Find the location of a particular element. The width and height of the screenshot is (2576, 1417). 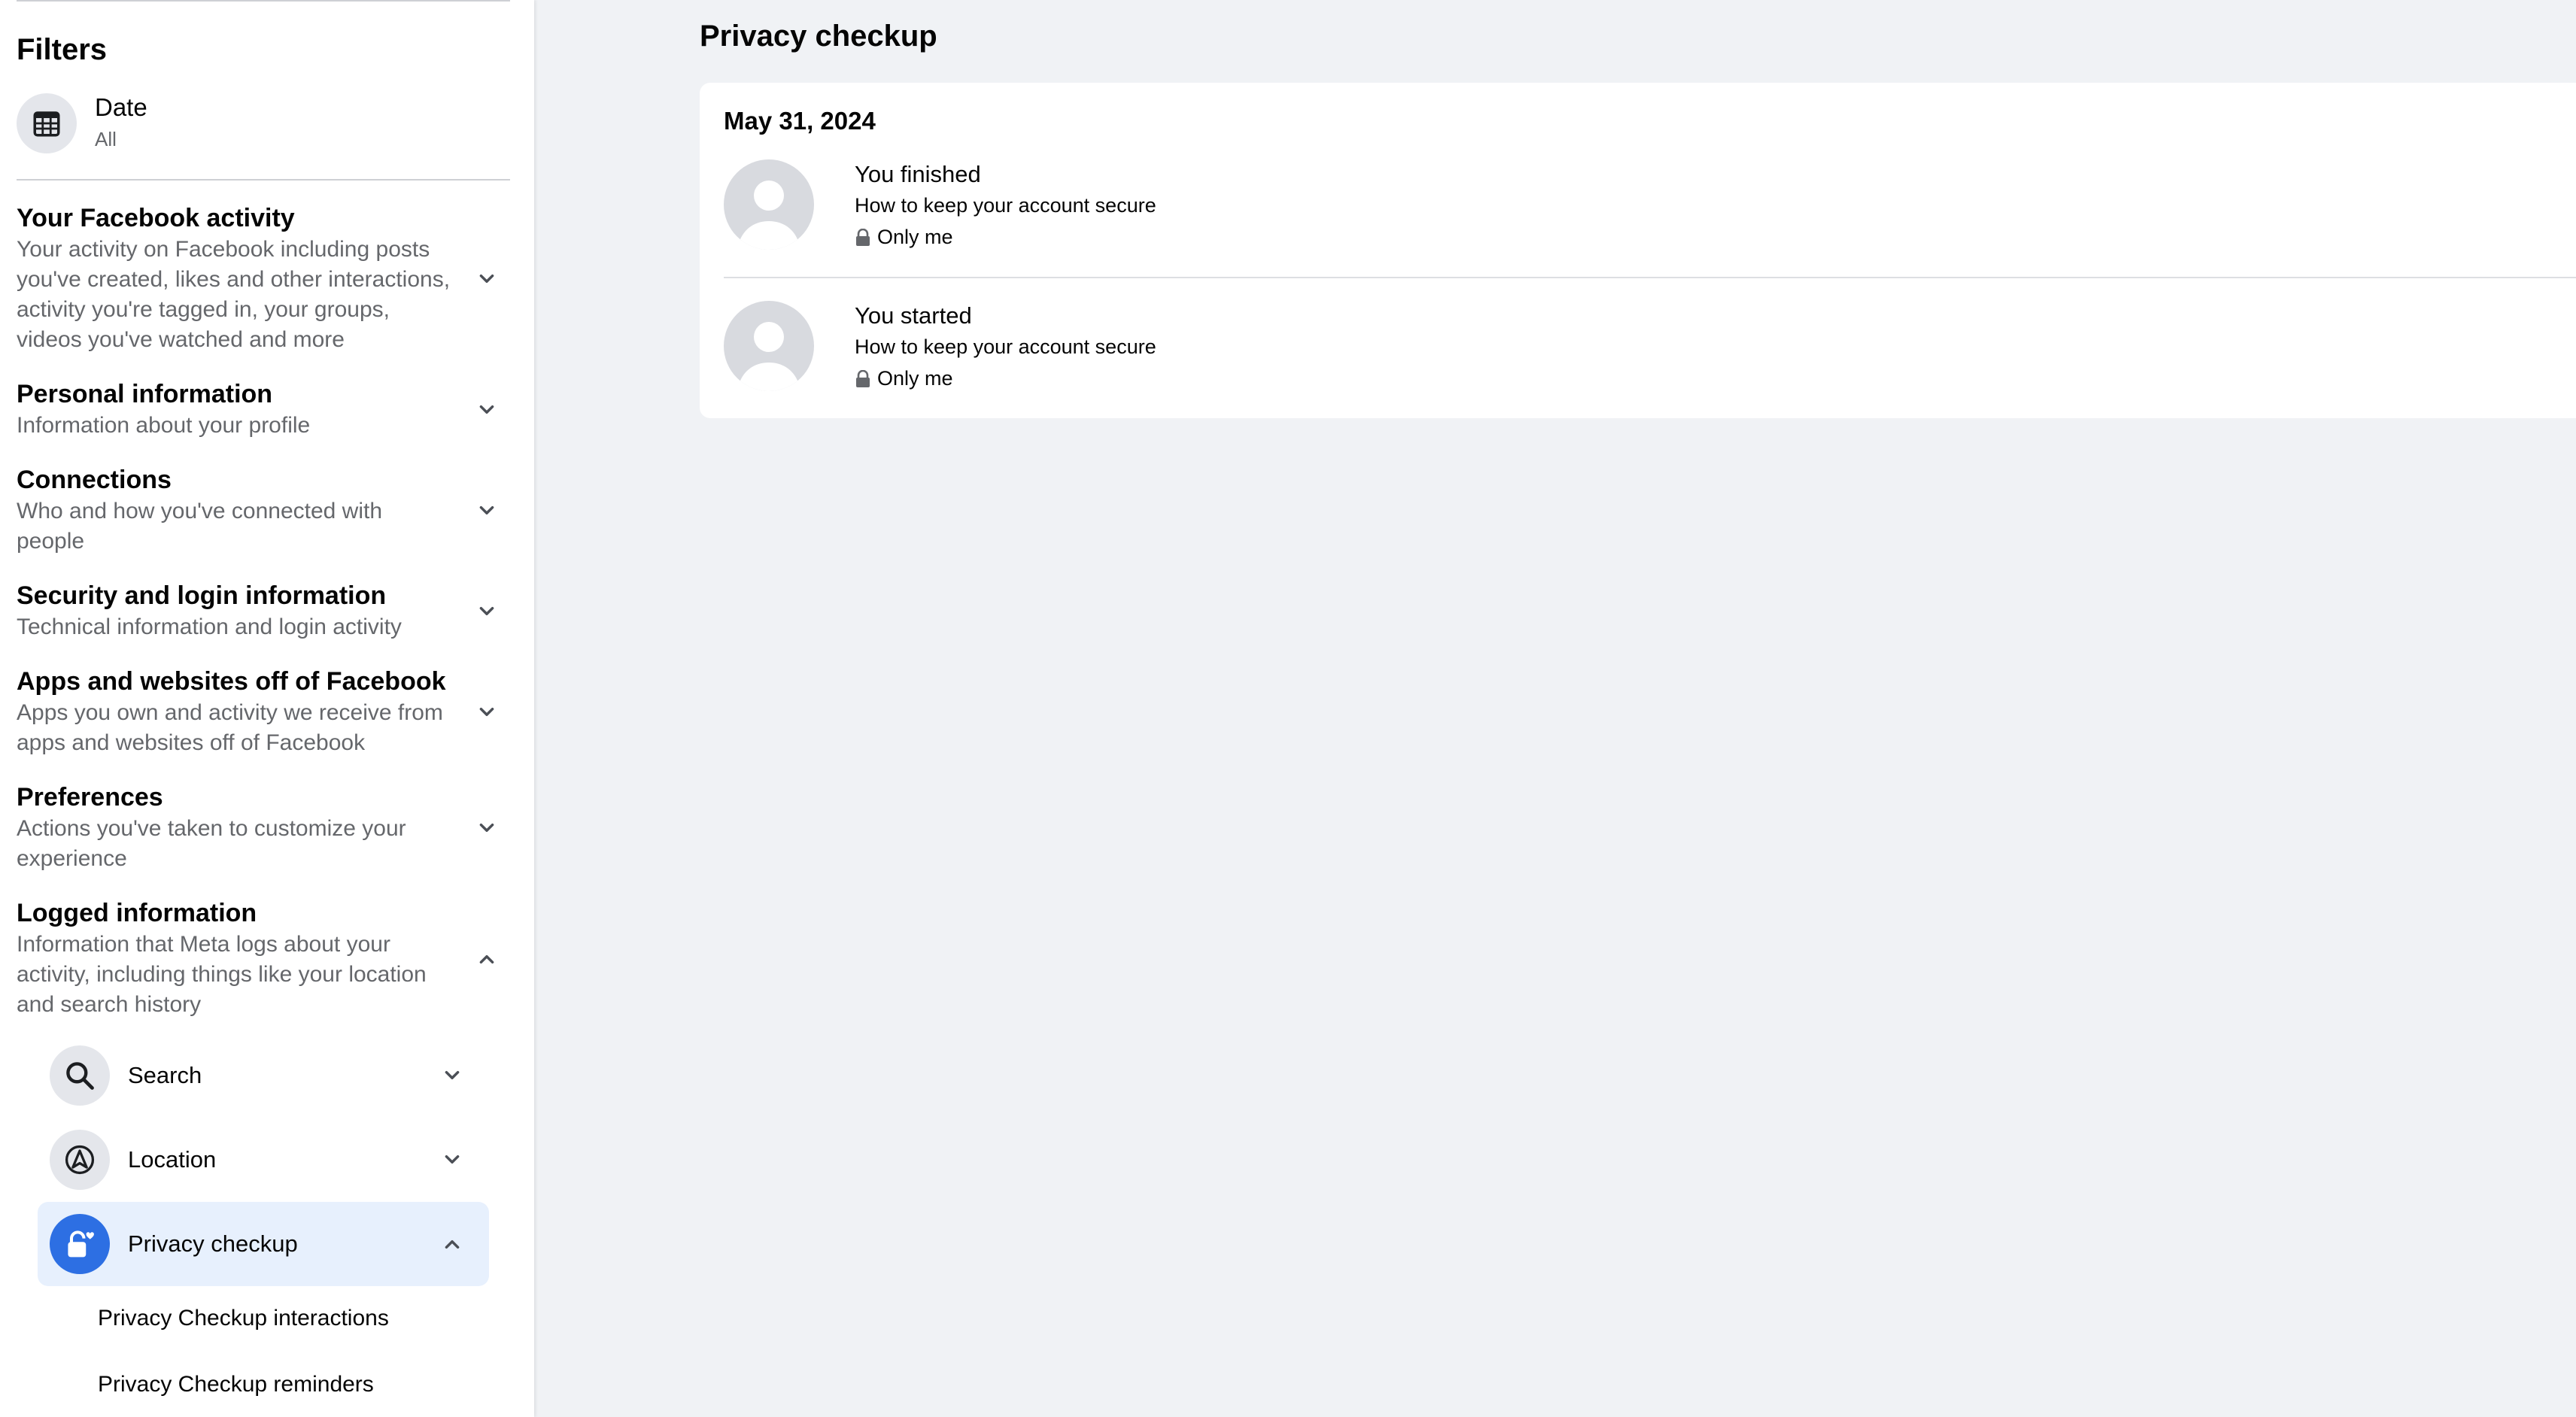

activity-date: May 31, 2024 is located at coordinates (800, 121).